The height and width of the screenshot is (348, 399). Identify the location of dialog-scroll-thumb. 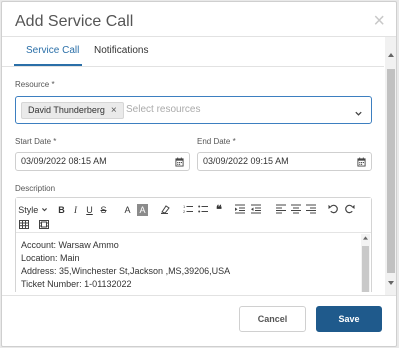
(391, 171).